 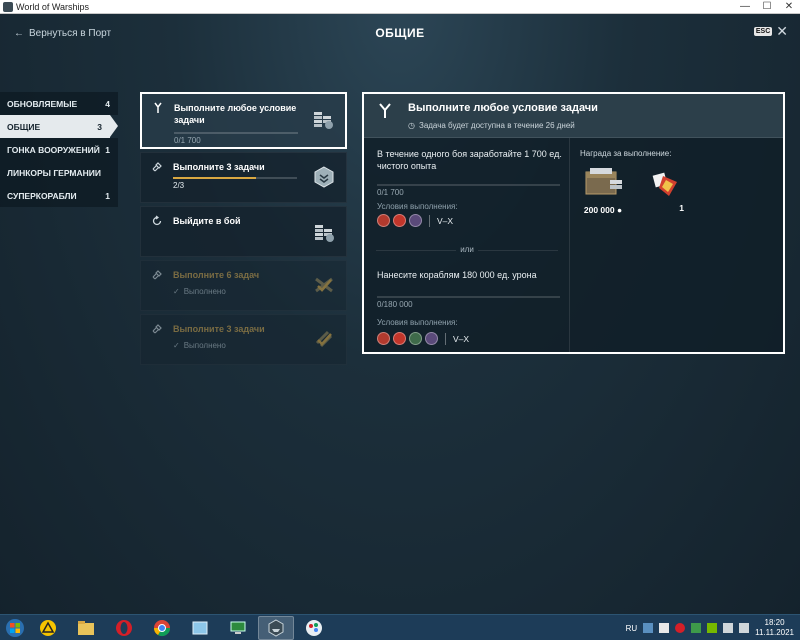 I want to click on reward-credits: 200 000 ●, so click(x=603, y=190).